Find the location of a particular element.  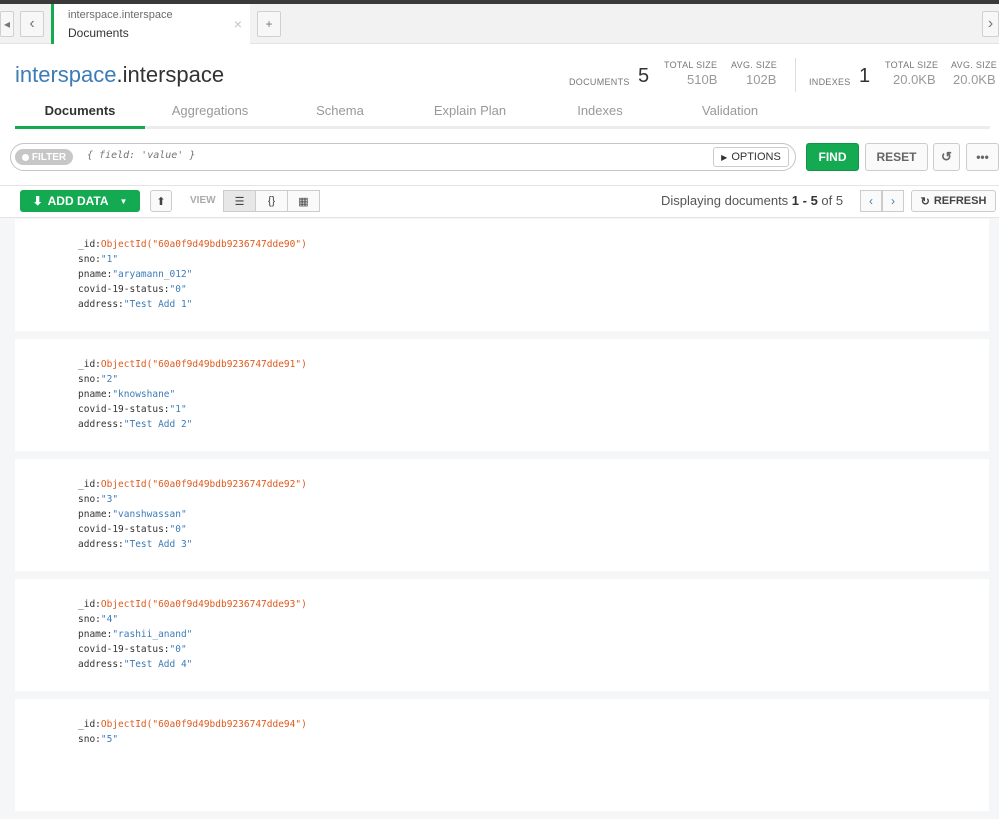

index-avg-size-value: 20.0KB is located at coordinates (974, 79).